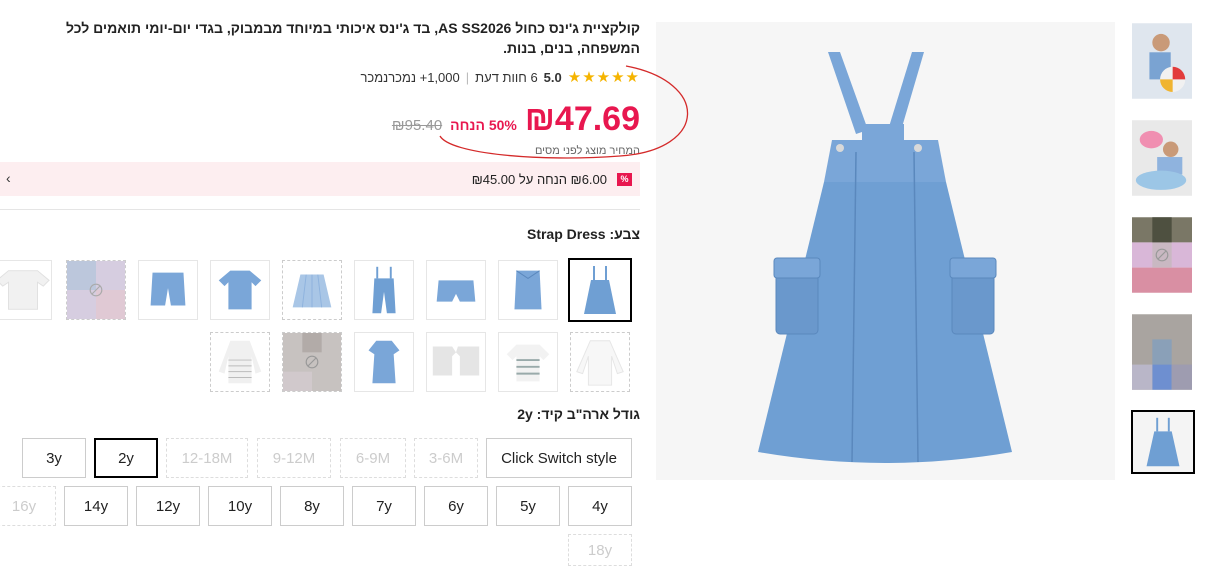 The height and width of the screenshot is (566, 1215). Describe the element at coordinates (1162, 158) in the screenshot. I see `thumbnail-girl-flamingo` at that location.